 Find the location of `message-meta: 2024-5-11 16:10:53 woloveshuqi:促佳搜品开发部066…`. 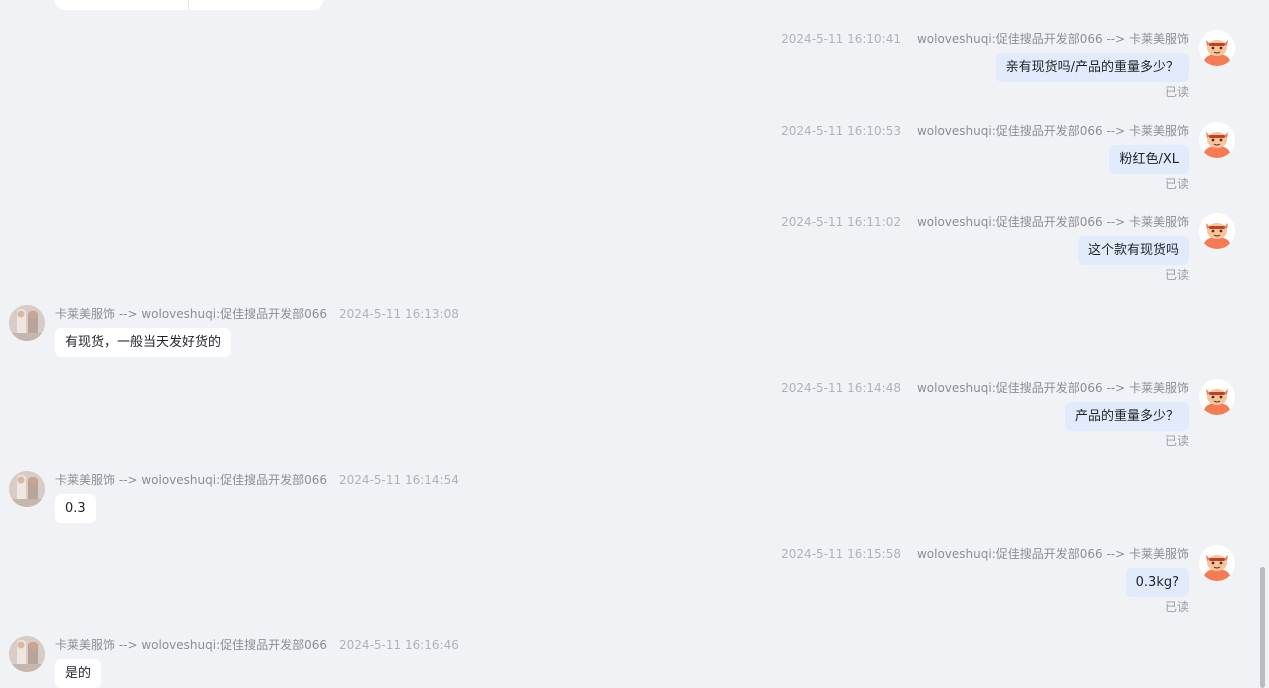

message-meta: 2024-5-11 16:10:53 woloveshuqi:促佳搜品开发部066… is located at coordinates (985, 131).